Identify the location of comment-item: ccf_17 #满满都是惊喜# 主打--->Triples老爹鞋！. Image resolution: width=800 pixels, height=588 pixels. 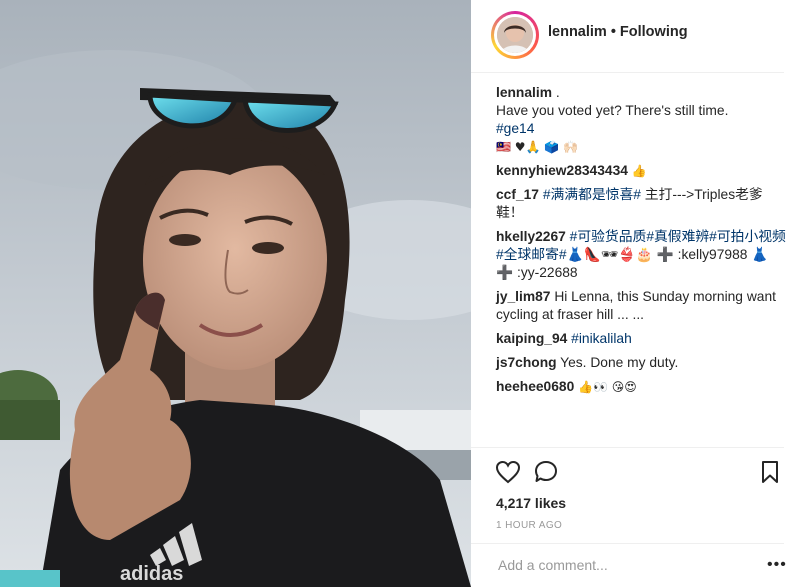
(641, 204).